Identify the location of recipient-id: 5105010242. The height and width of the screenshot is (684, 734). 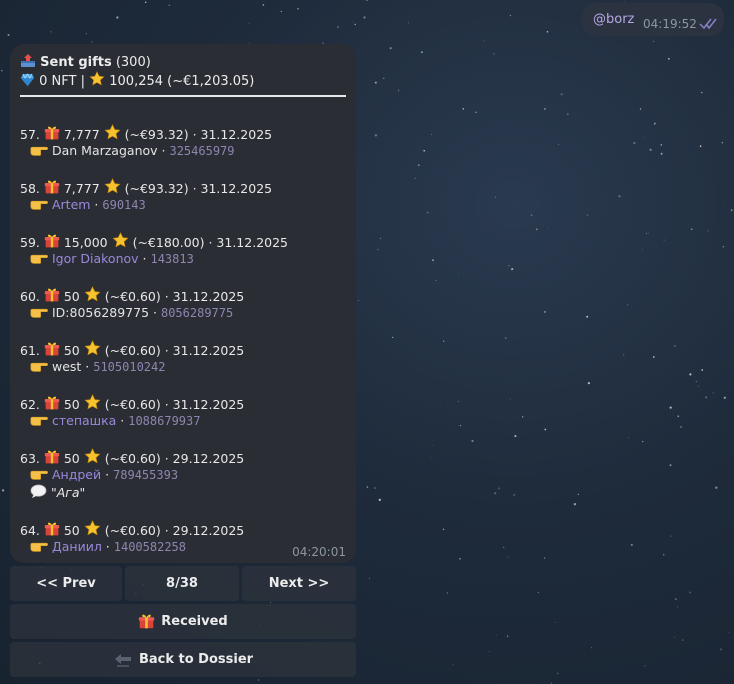
(129, 367).